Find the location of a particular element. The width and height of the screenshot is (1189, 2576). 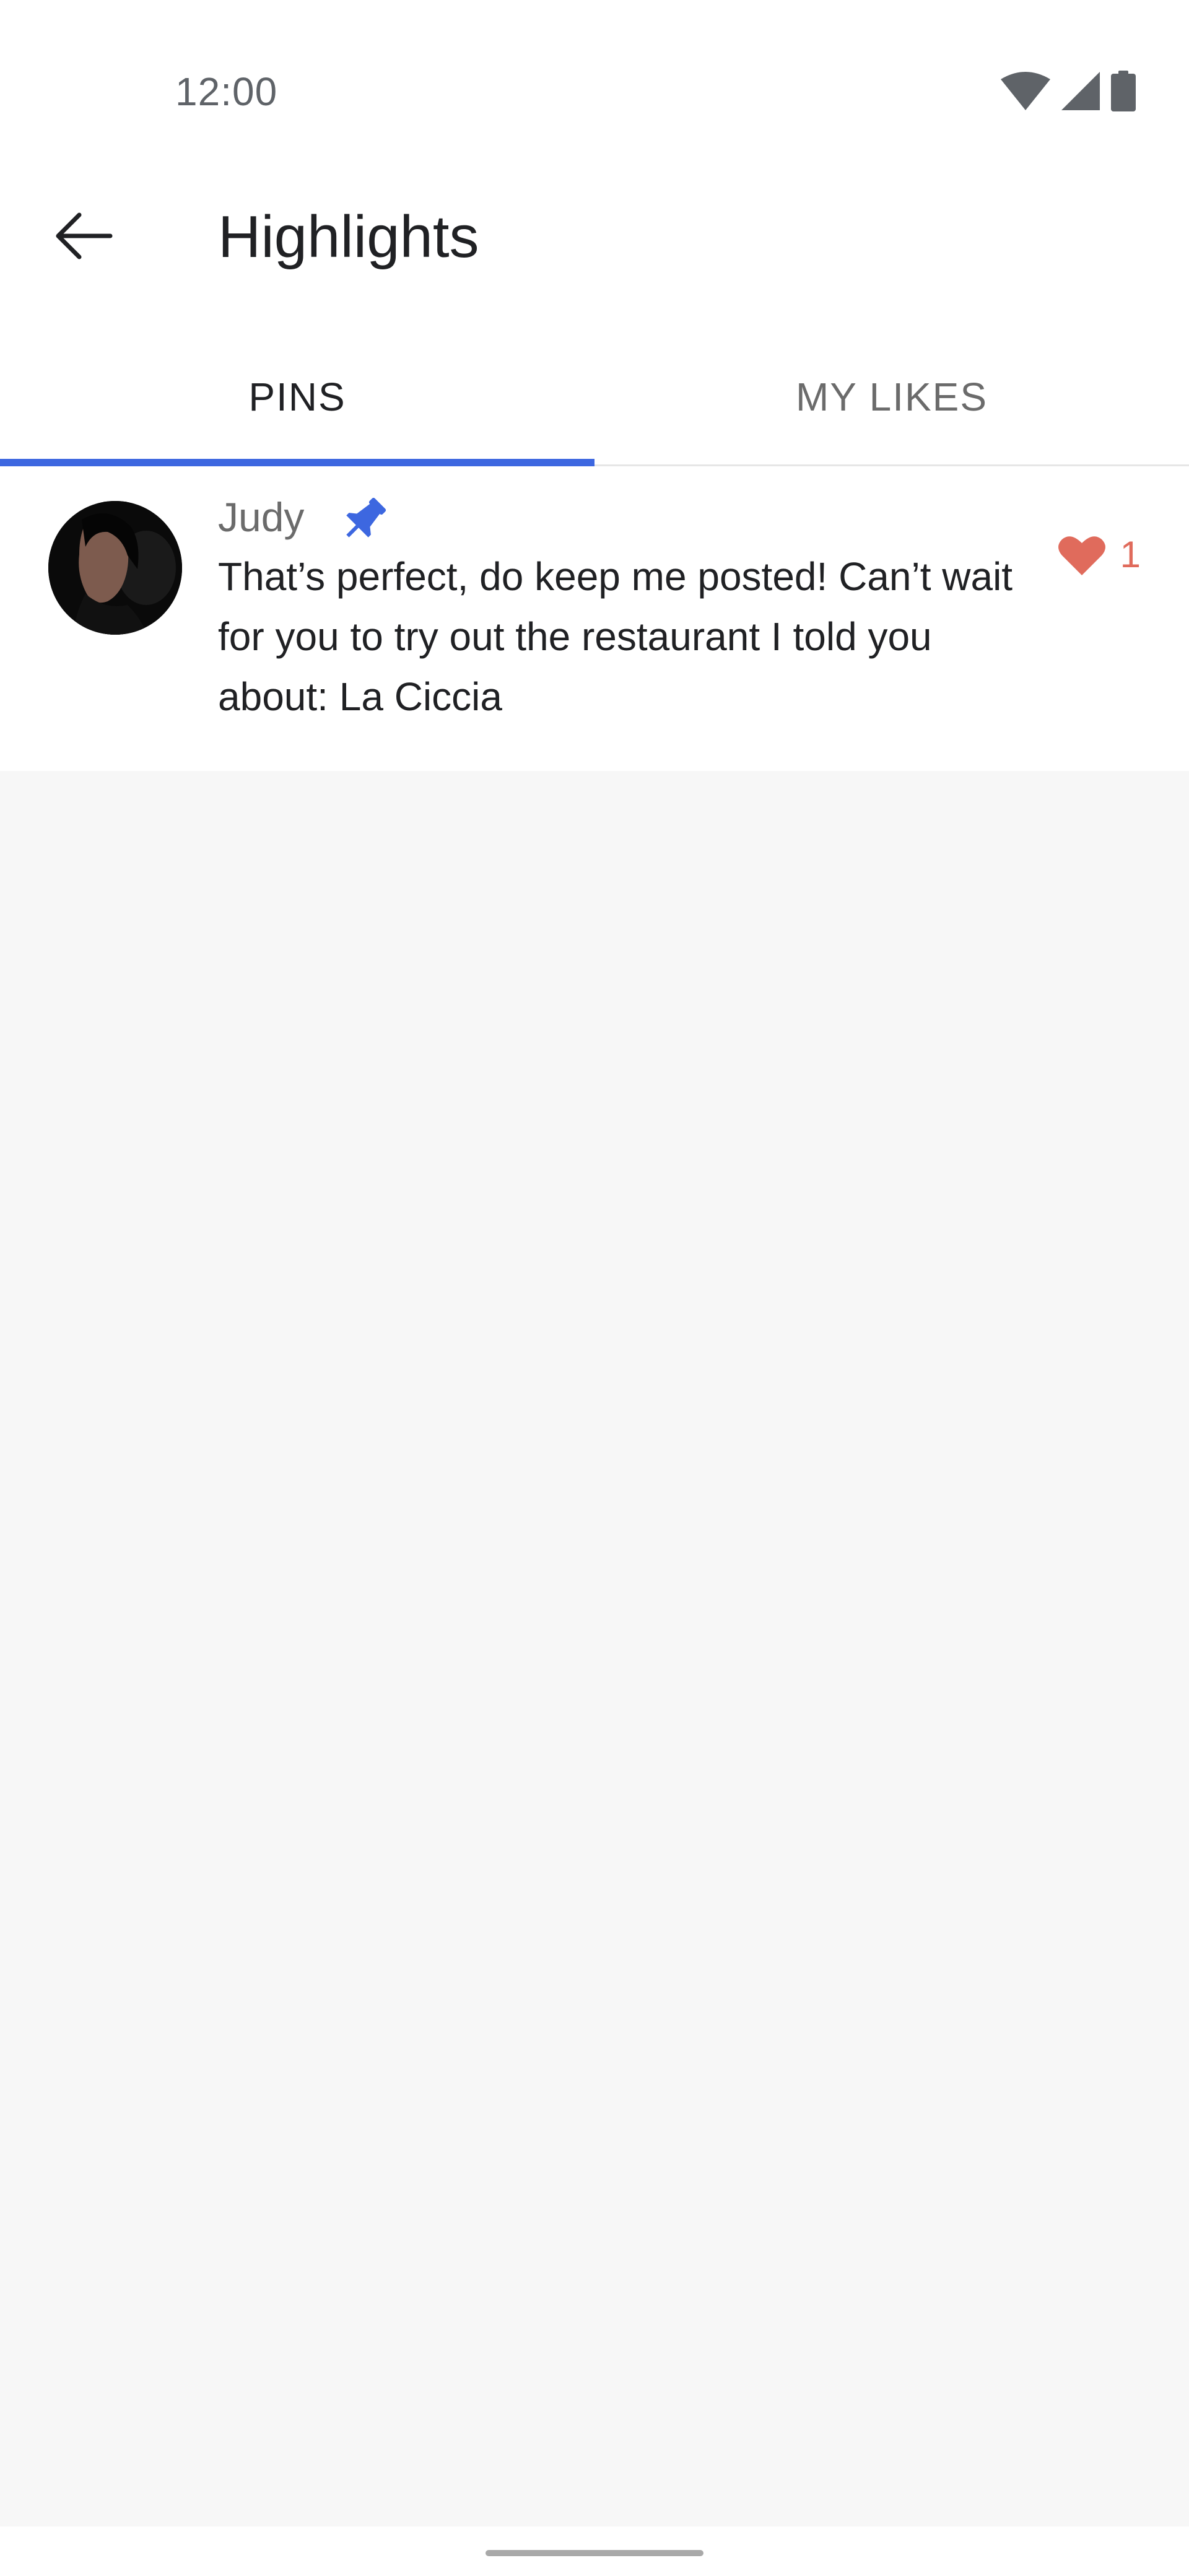

gesture-handle is located at coordinates (594, 2553).